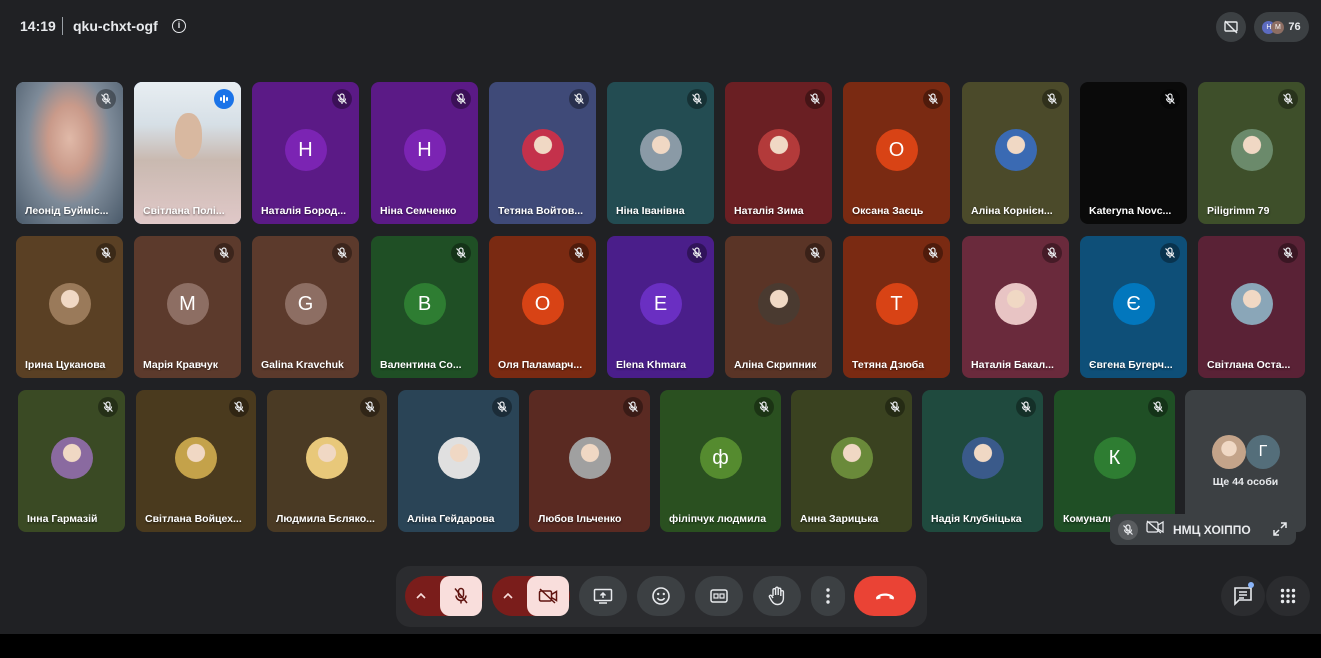  What do you see at coordinates (302, 365) in the screenshot?
I see `participant-name: Galina Kravchuk` at bounding box center [302, 365].